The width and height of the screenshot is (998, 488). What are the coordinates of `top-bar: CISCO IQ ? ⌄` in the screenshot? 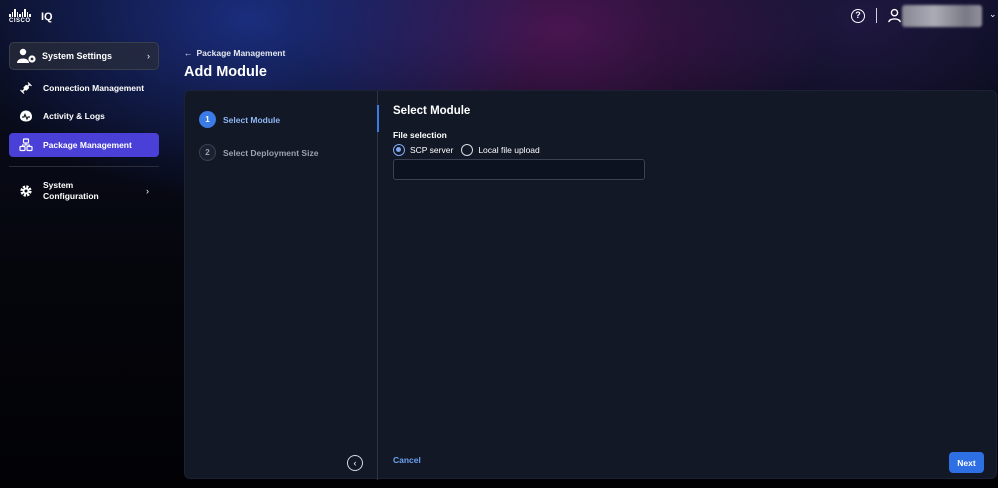 It's located at (499, 16).